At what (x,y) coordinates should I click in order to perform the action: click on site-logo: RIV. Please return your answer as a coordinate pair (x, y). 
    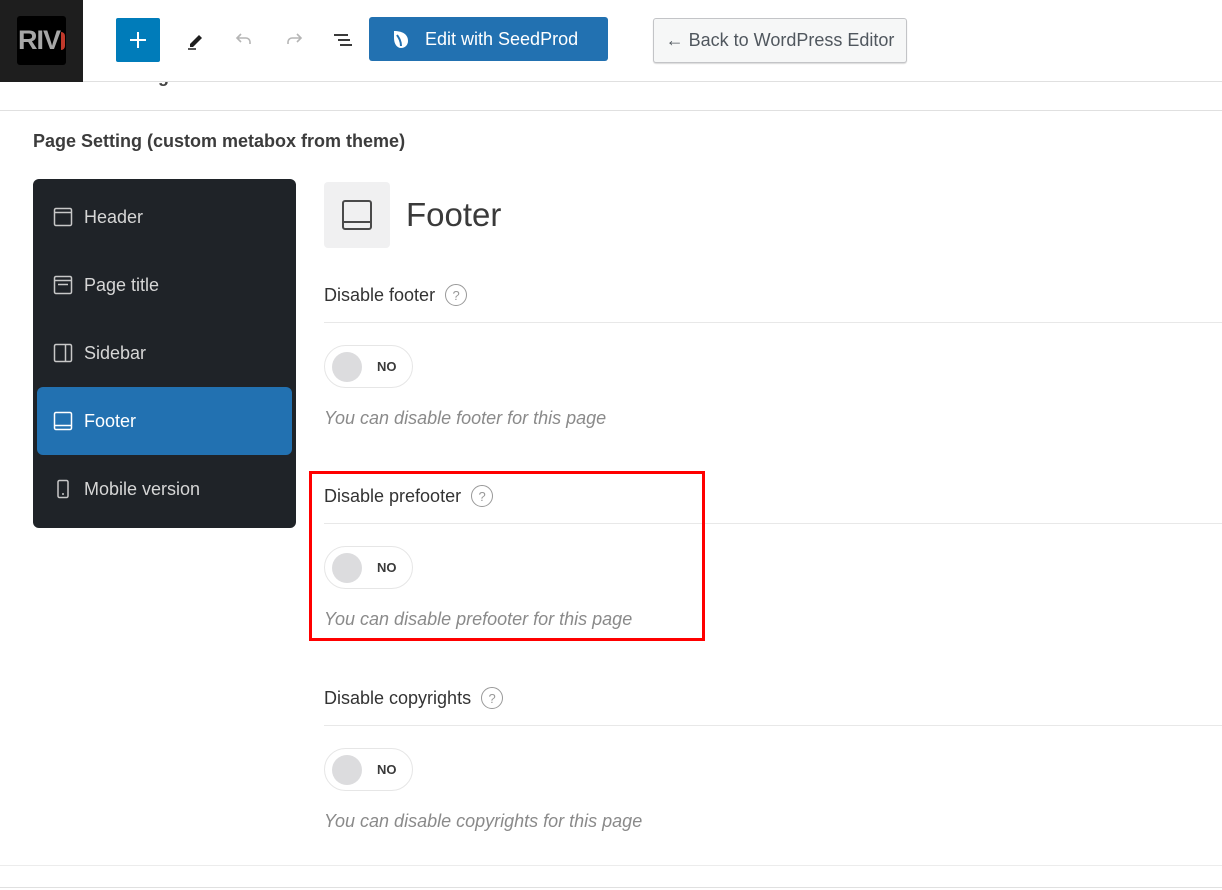
    Looking at the image, I should click on (41, 40).